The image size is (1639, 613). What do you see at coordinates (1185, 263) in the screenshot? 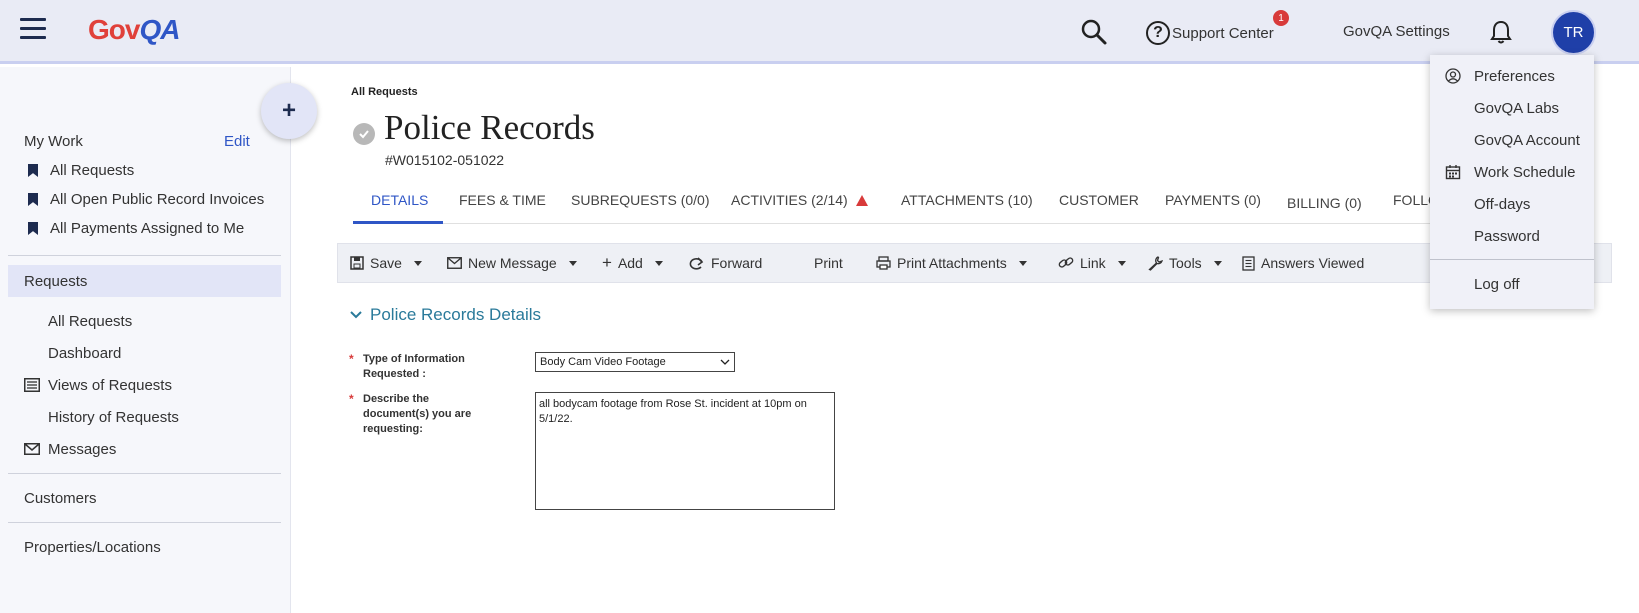
I see `tools-button: Tools` at bounding box center [1185, 263].